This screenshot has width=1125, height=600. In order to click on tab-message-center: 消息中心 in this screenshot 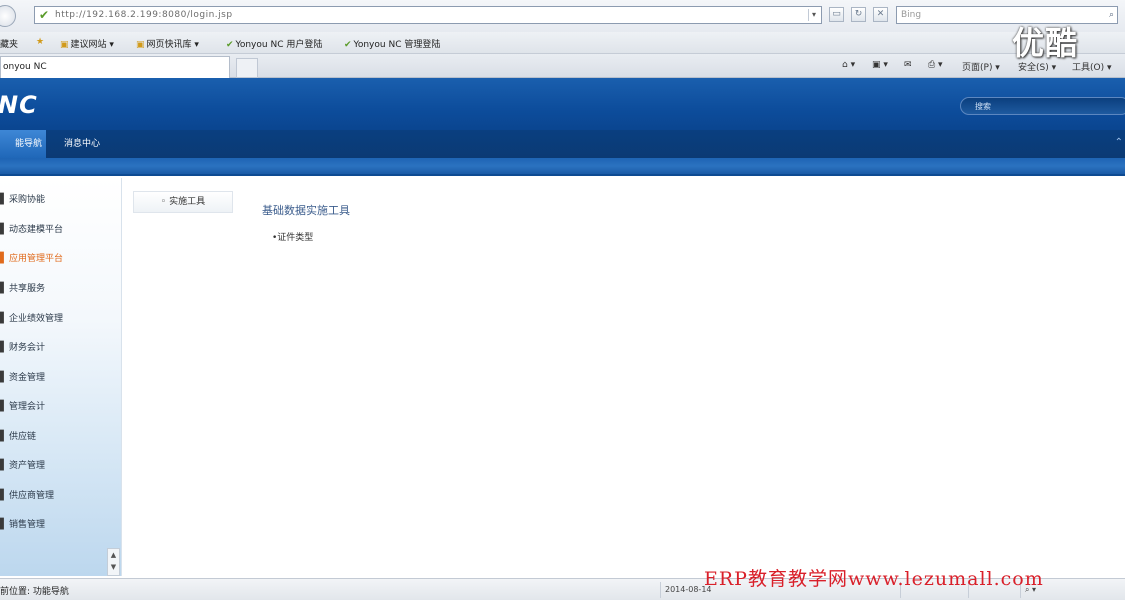, I will do `click(82, 144)`.